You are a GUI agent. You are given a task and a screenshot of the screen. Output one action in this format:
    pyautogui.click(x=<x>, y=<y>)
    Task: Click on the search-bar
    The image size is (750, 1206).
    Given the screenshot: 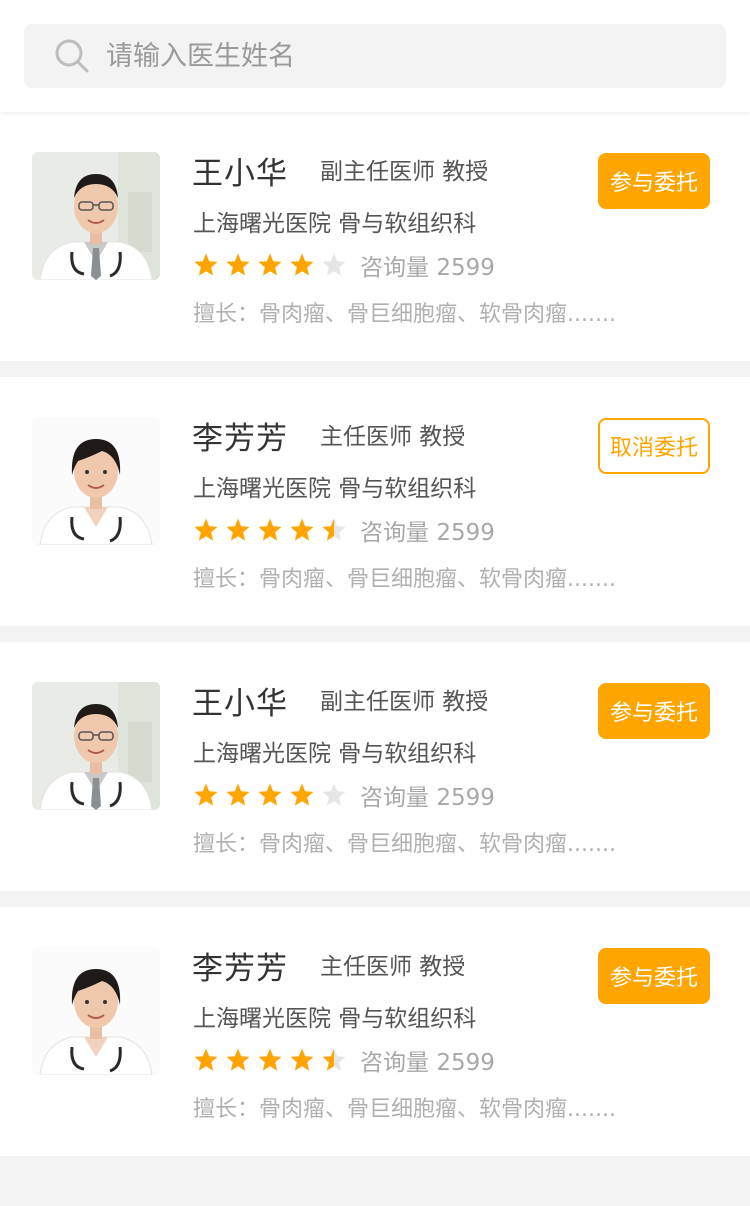 What is the action you would take?
    pyautogui.click(x=375, y=56)
    